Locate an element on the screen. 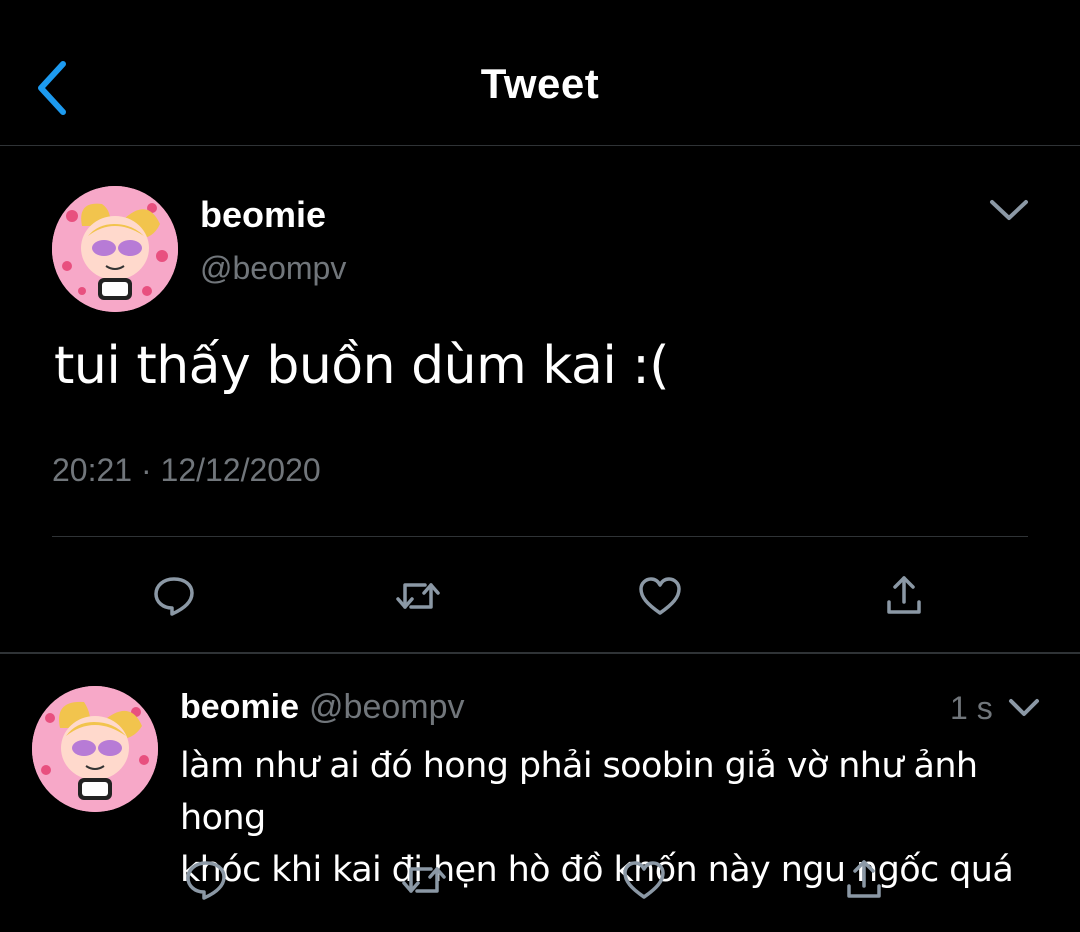 This screenshot has width=1080, height=932. divider is located at coordinates (540, 536).